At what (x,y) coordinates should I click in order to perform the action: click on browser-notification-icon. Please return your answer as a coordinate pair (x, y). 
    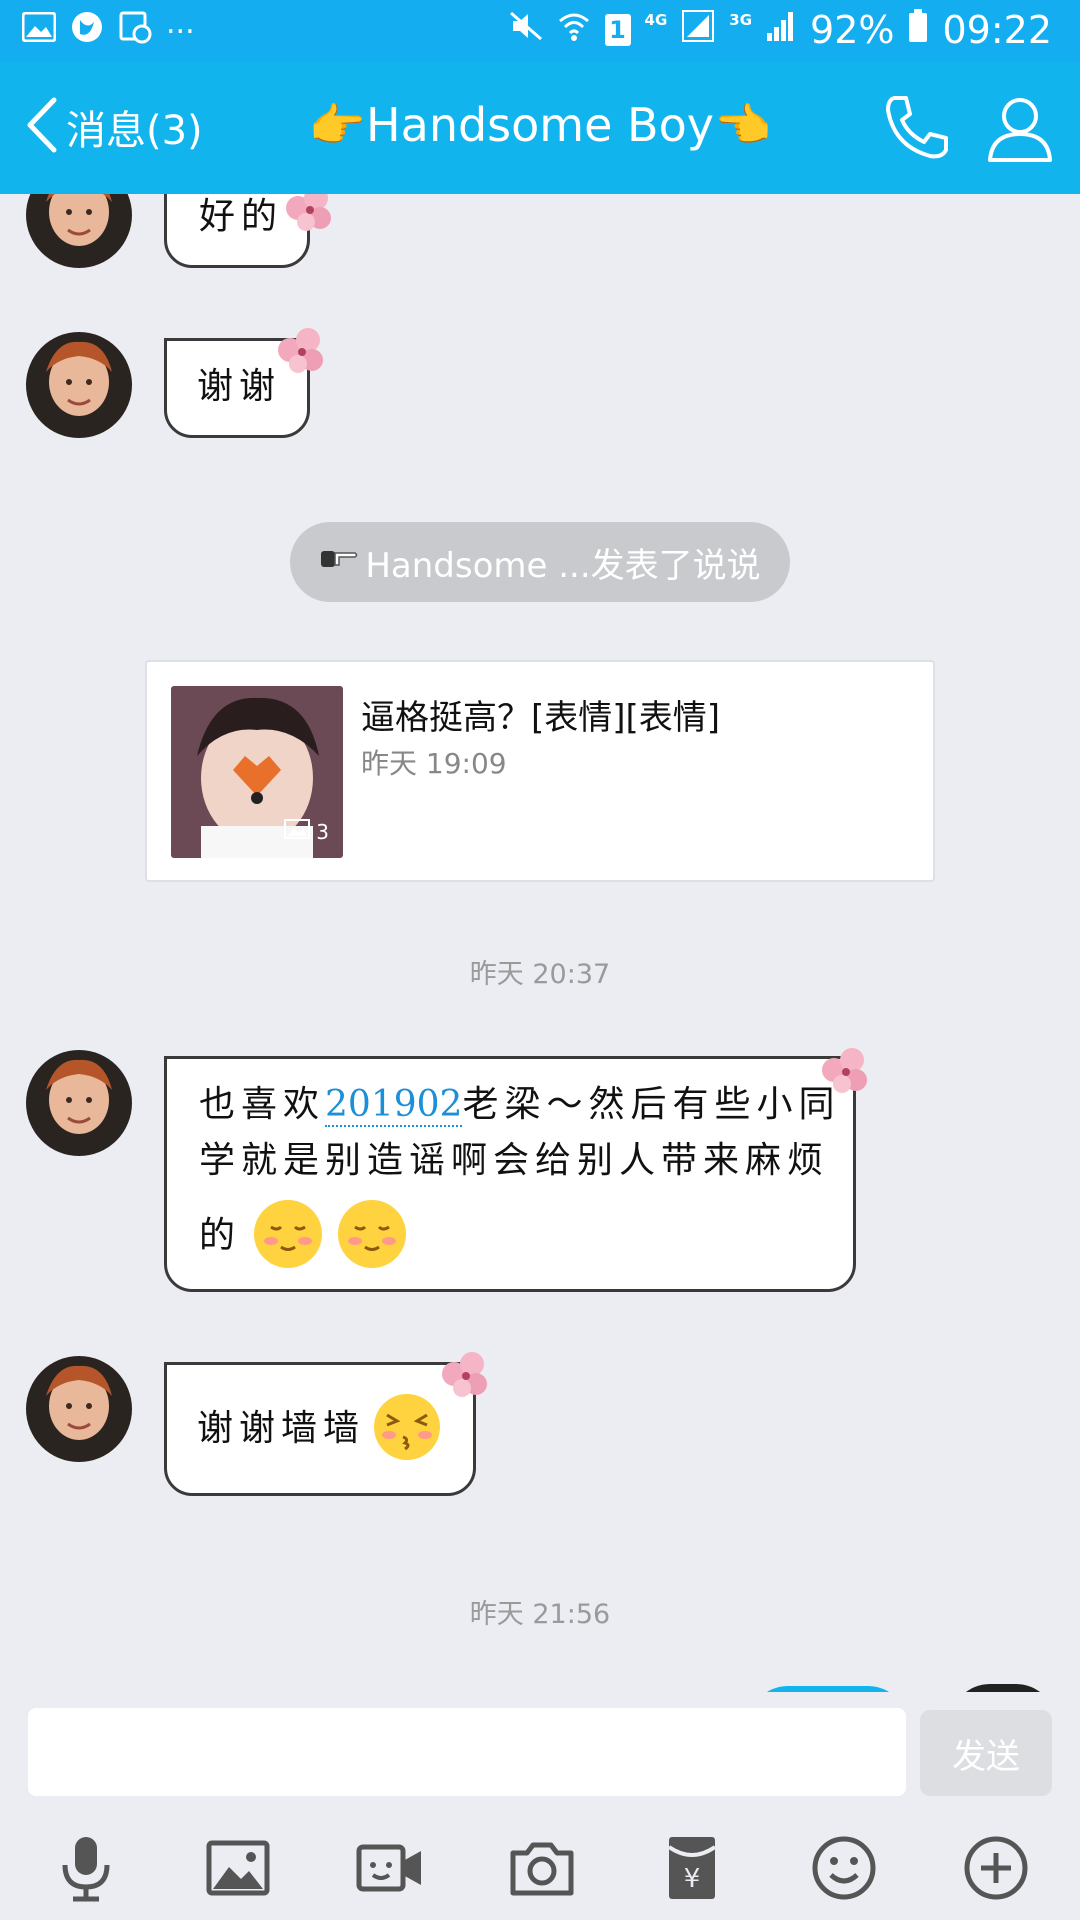
    Looking at the image, I should click on (87, 29).